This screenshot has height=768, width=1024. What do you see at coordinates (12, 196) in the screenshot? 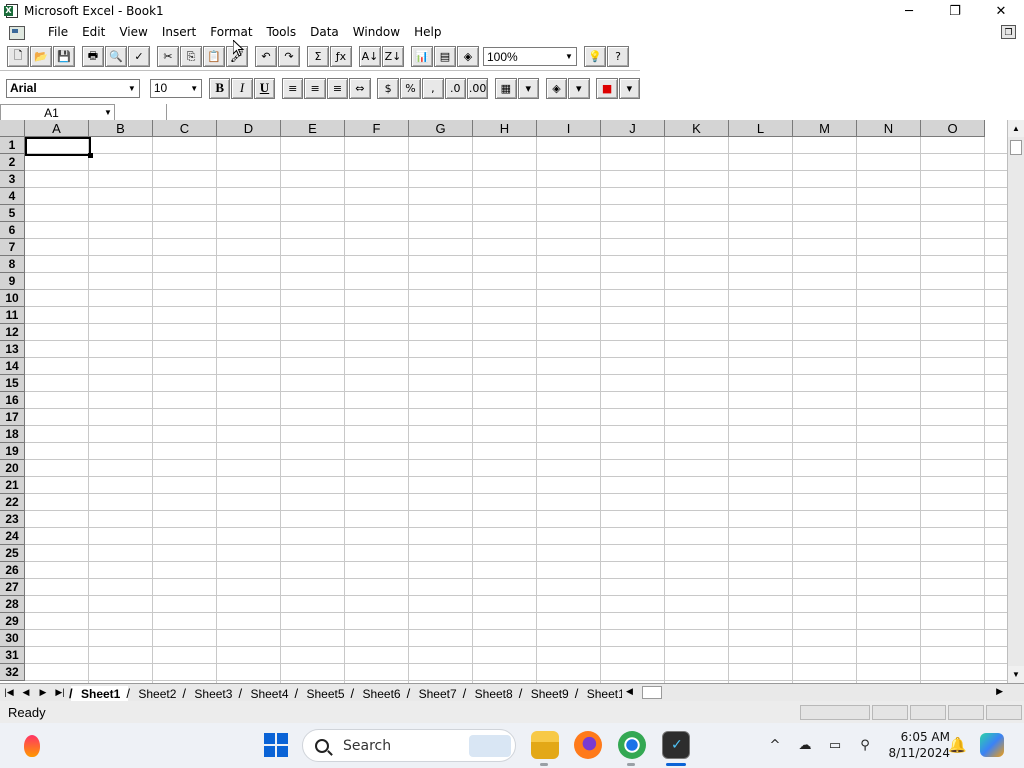
I see `row-header: 4` at bounding box center [12, 196].